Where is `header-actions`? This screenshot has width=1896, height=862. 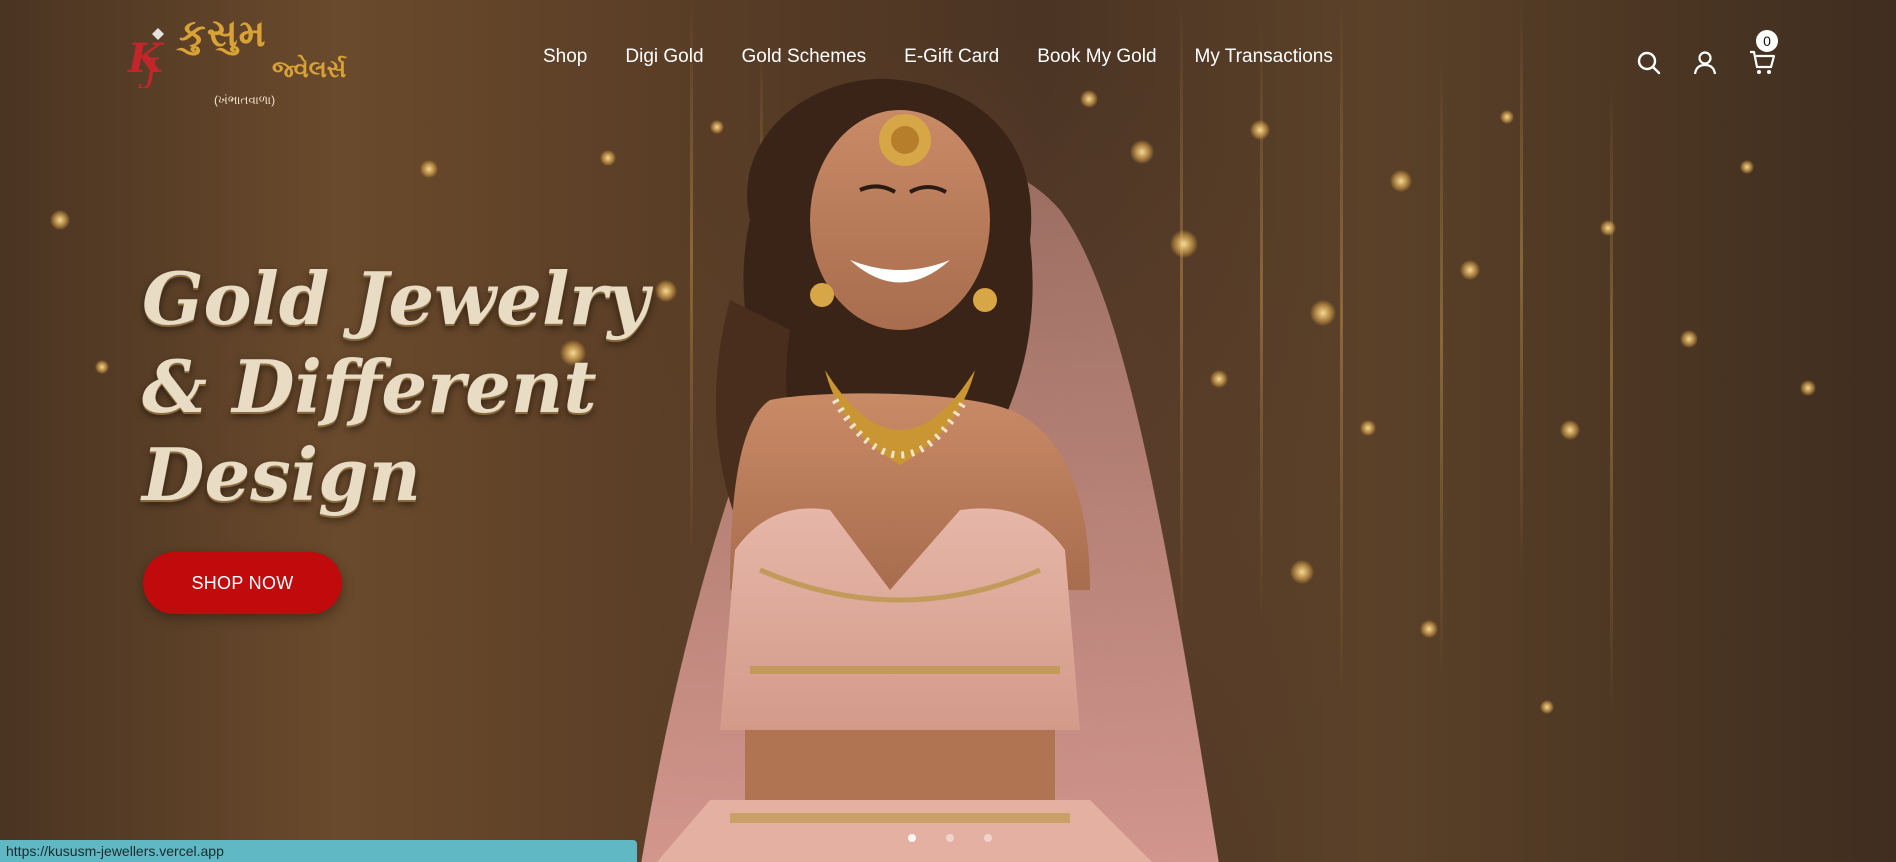 header-actions is located at coordinates (1706, 64).